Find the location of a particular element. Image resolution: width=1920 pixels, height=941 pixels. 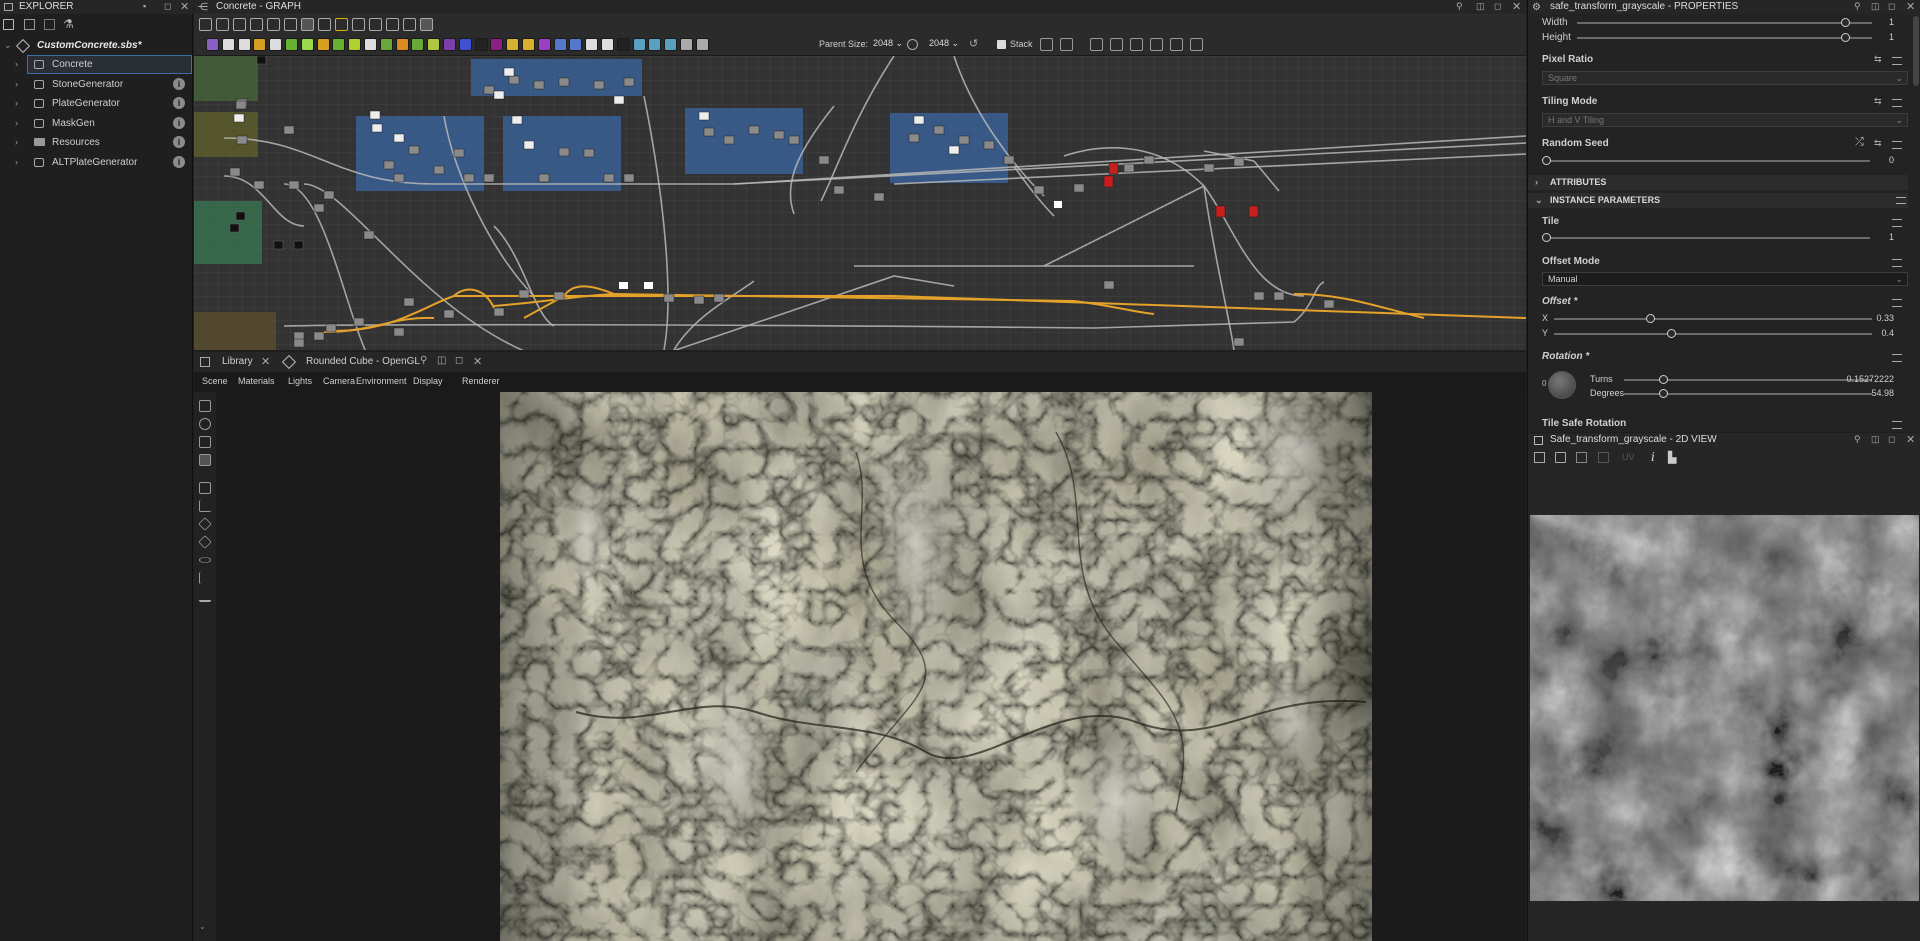

random-seed-value: 0 is located at coordinates (1891, 160).